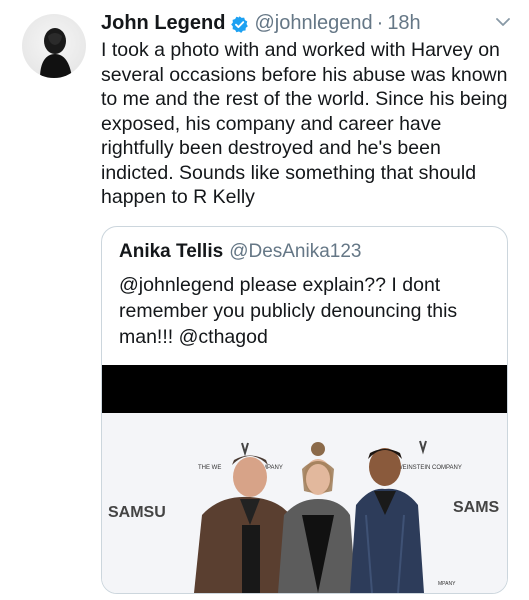  What do you see at coordinates (171, 251) in the screenshot?
I see `quoted-author-name: Anika Tellis` at bounding box center [171, 251].